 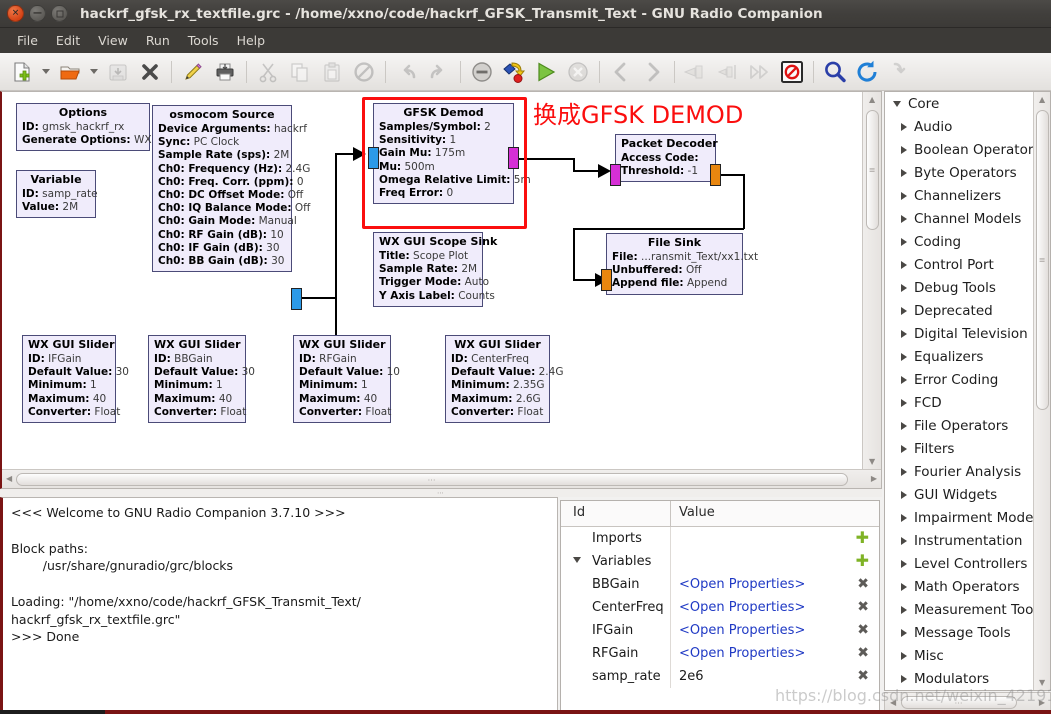 What do you see at coordinates (193, 72) in the screenshot?
I see `edit-properties-button` at bounding box center [193, 72].